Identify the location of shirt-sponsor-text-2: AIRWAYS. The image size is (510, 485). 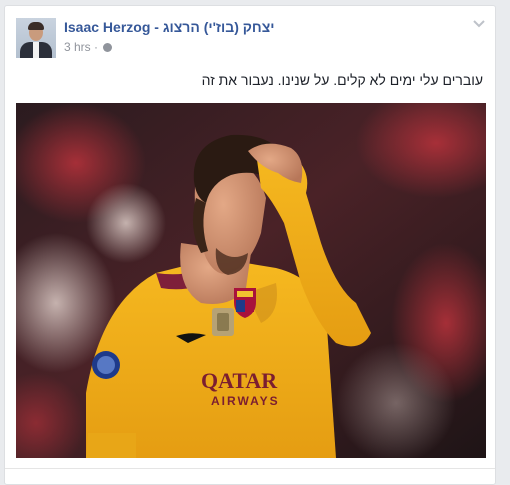
(245, 401).